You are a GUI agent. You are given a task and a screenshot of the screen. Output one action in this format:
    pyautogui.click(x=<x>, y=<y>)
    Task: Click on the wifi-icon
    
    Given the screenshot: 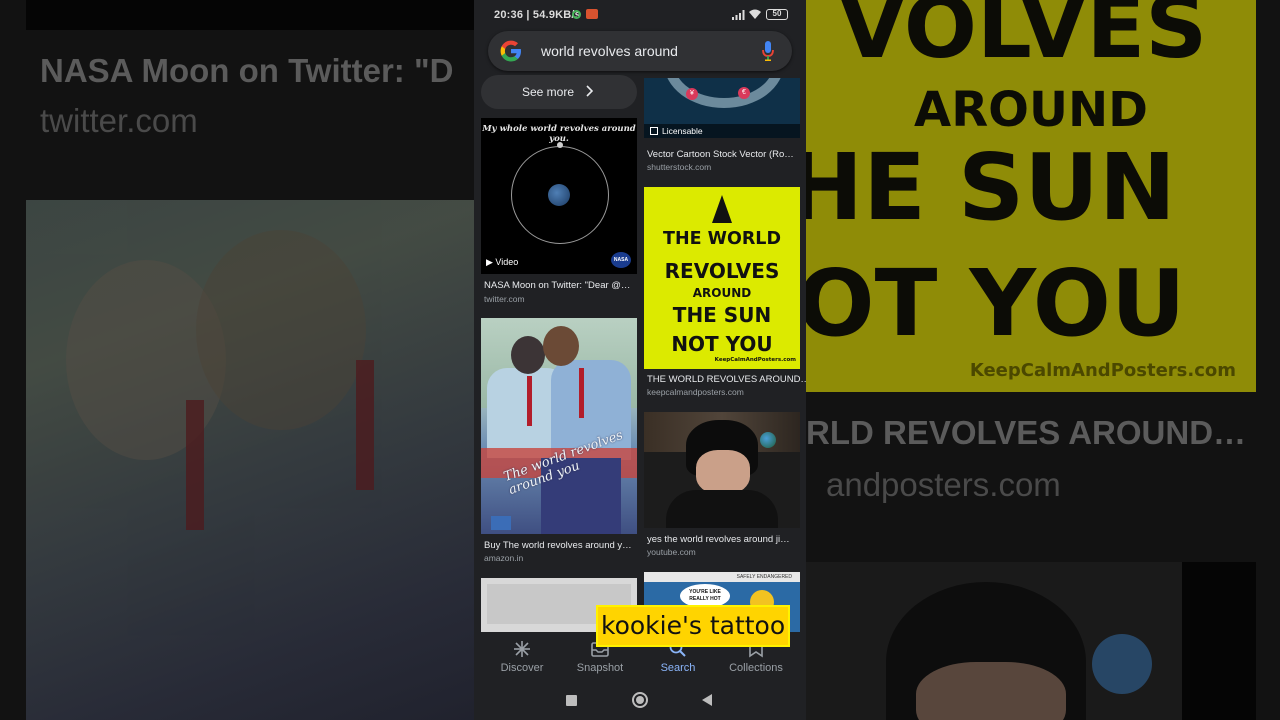 What is the action you would take?
    pyautogui.click(x=755, y=14)
    